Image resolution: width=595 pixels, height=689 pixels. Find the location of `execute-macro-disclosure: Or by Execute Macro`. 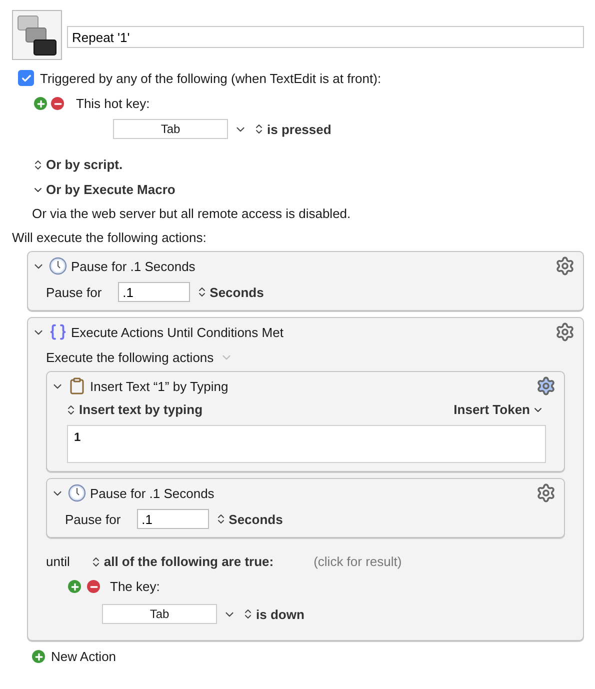

execute-macro-disclosure: Or by Execute Macro is located at coordinates (104, 189).